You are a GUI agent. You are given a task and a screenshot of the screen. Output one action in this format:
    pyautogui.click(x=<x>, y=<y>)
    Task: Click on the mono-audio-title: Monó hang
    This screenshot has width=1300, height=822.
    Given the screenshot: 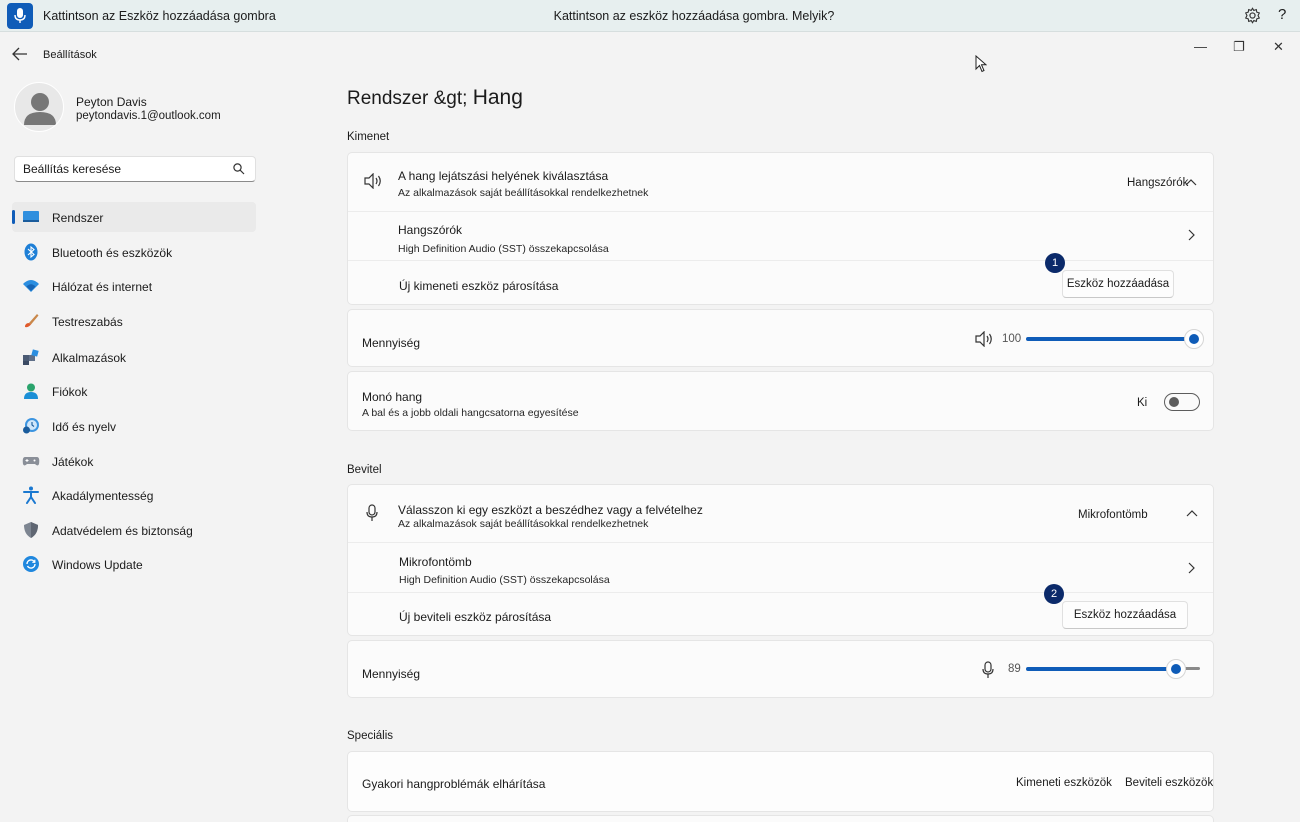 What is the action you would take?
    pyautogui.click(x=392, y=397)
    